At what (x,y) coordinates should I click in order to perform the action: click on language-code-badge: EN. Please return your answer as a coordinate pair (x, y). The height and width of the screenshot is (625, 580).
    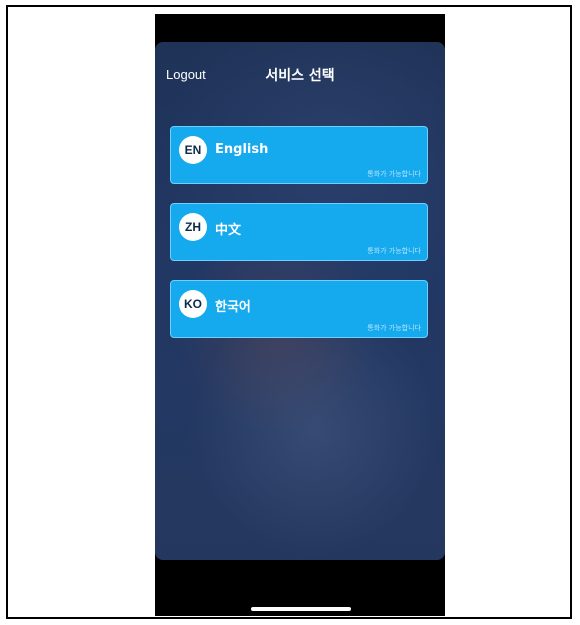
    Looking at the image, I should click on (193, 150).